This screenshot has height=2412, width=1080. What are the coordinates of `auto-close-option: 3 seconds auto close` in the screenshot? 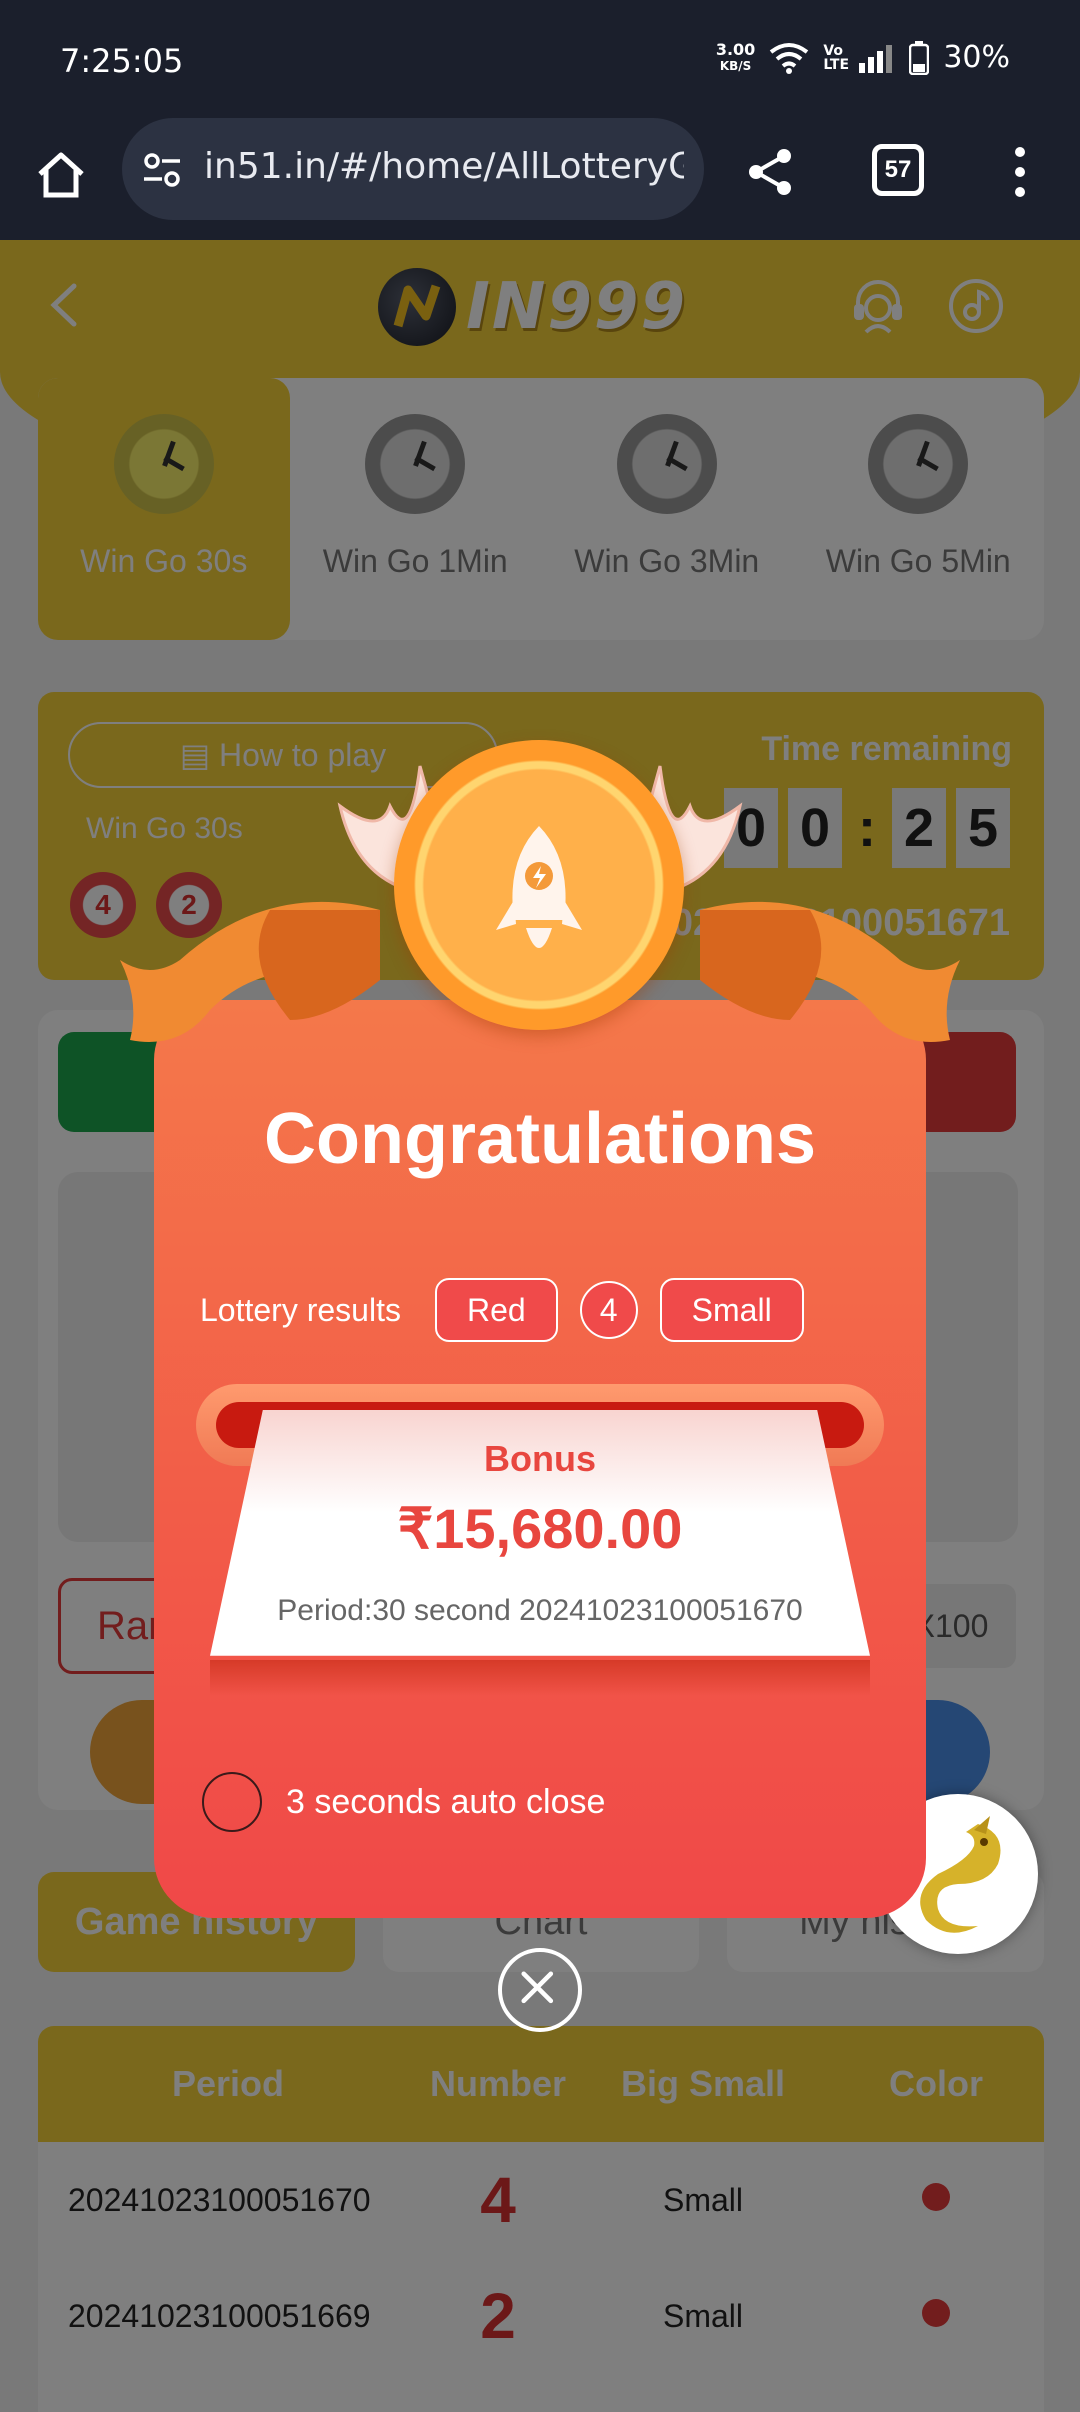 It's located at (403, 1802).